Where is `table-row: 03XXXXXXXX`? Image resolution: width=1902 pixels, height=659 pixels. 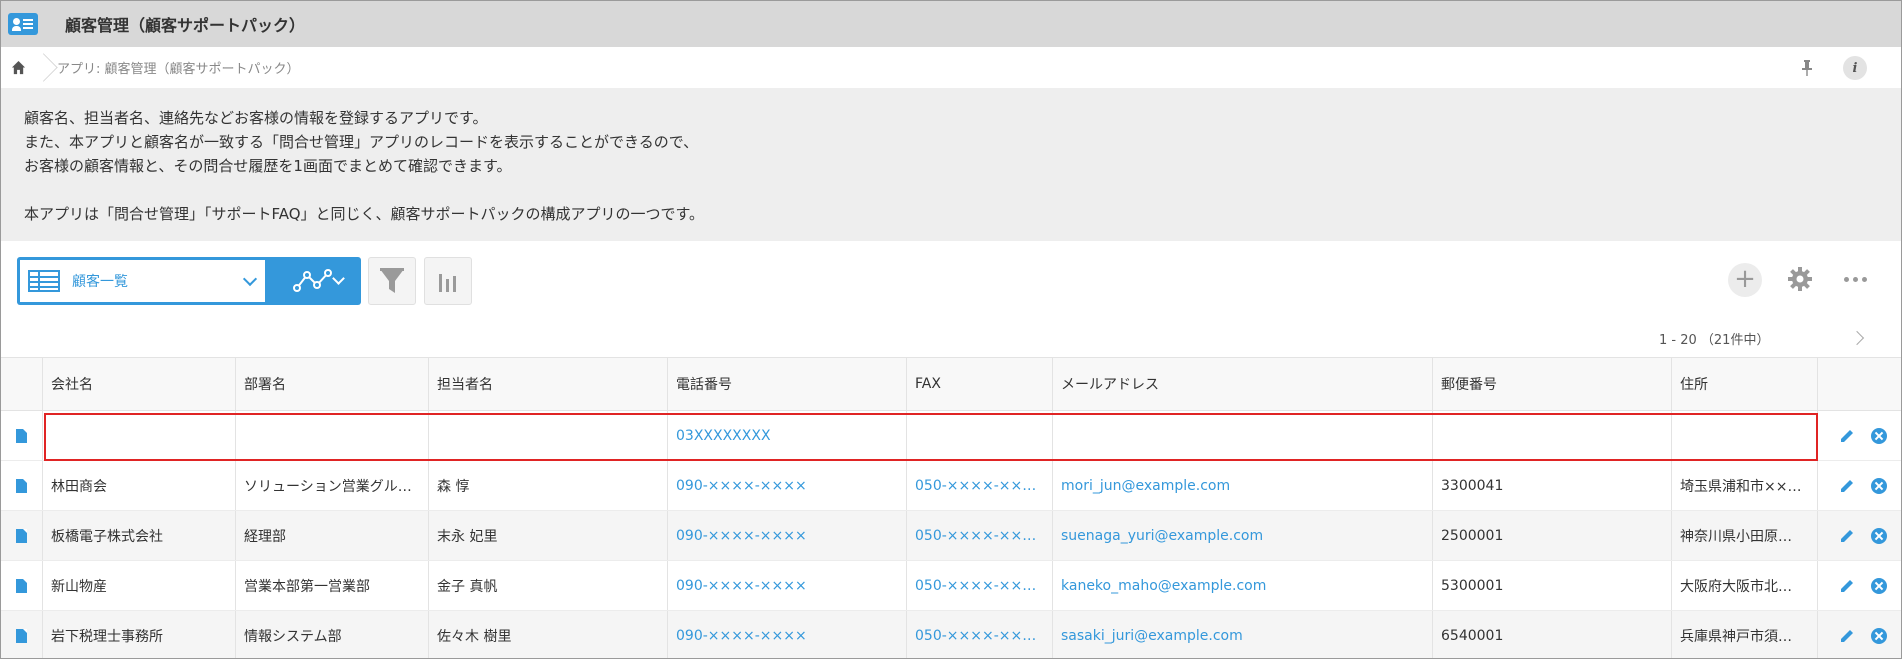
table-row: 03XXXXXXXX is located at coordinates (951, 436).